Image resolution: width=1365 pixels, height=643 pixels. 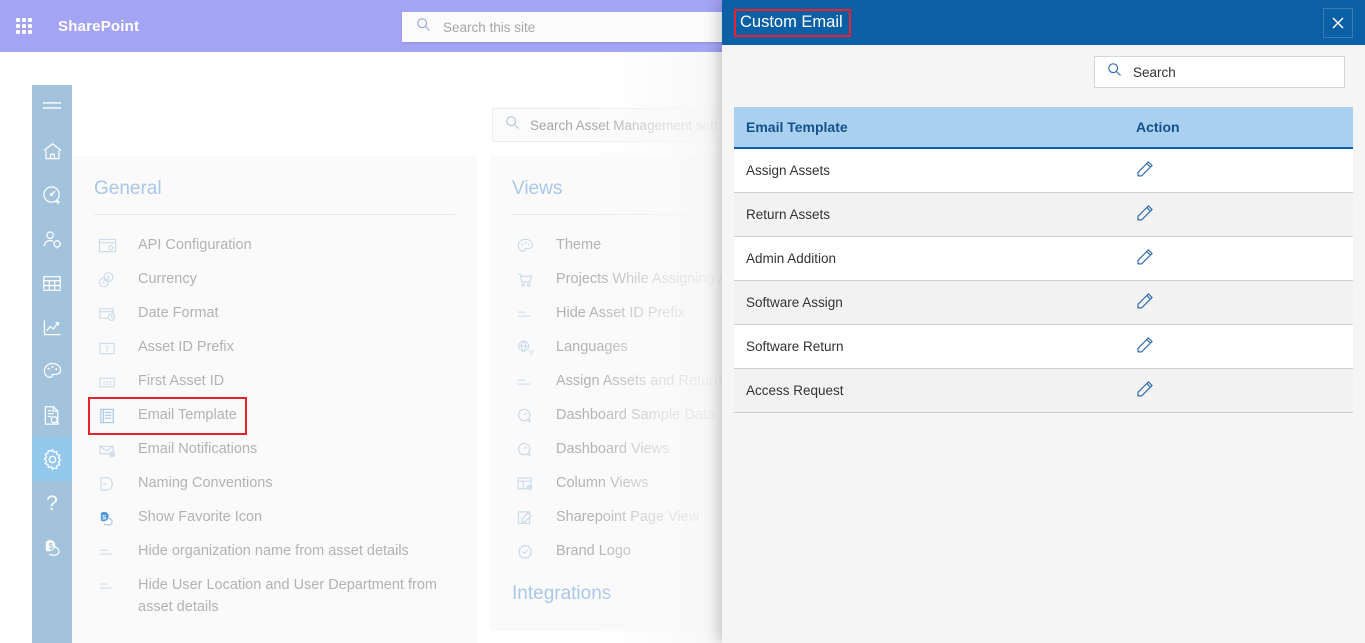 I want to click on divider, so click(x=274, y=214).